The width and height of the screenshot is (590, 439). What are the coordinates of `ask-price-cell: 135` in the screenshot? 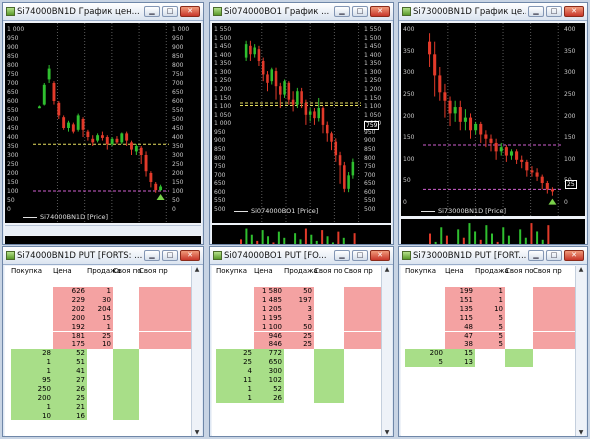 It's located at (460, 309).